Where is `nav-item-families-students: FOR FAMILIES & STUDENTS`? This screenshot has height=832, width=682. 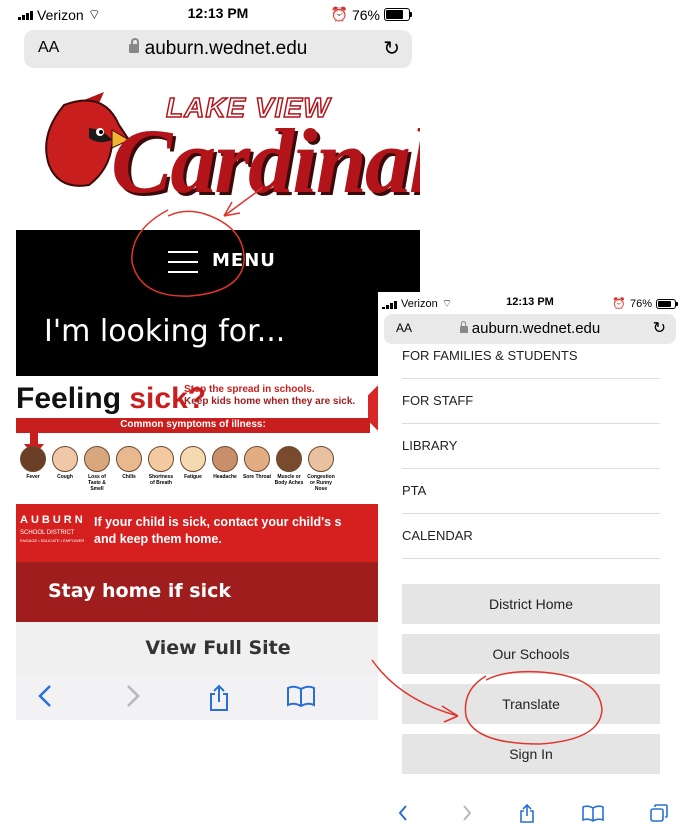 nav-item-families-students: FOR FAMILIES & STUDENTS is located at coordinates (531, 363).